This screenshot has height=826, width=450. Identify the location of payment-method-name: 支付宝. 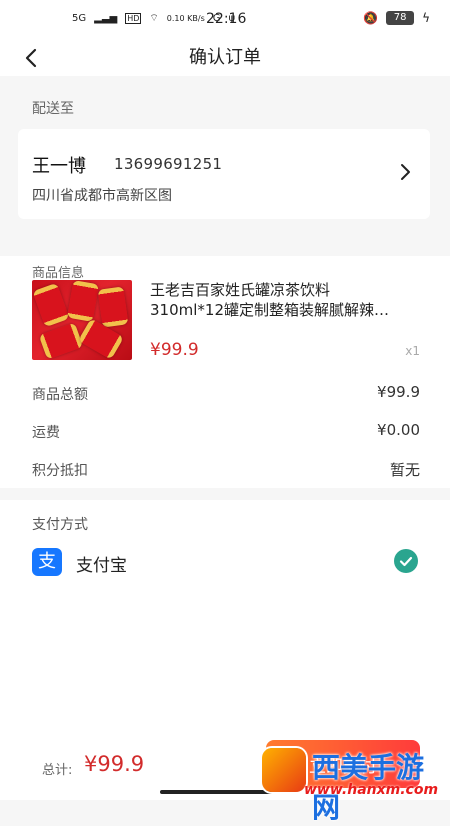
(101, 563).